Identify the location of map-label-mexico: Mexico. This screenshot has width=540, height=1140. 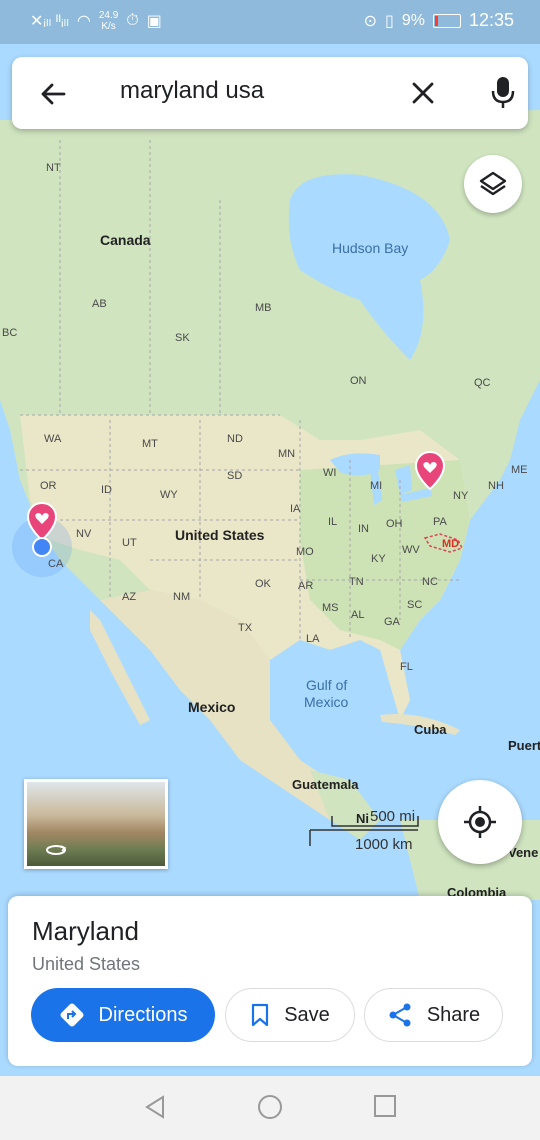
(212, 707).